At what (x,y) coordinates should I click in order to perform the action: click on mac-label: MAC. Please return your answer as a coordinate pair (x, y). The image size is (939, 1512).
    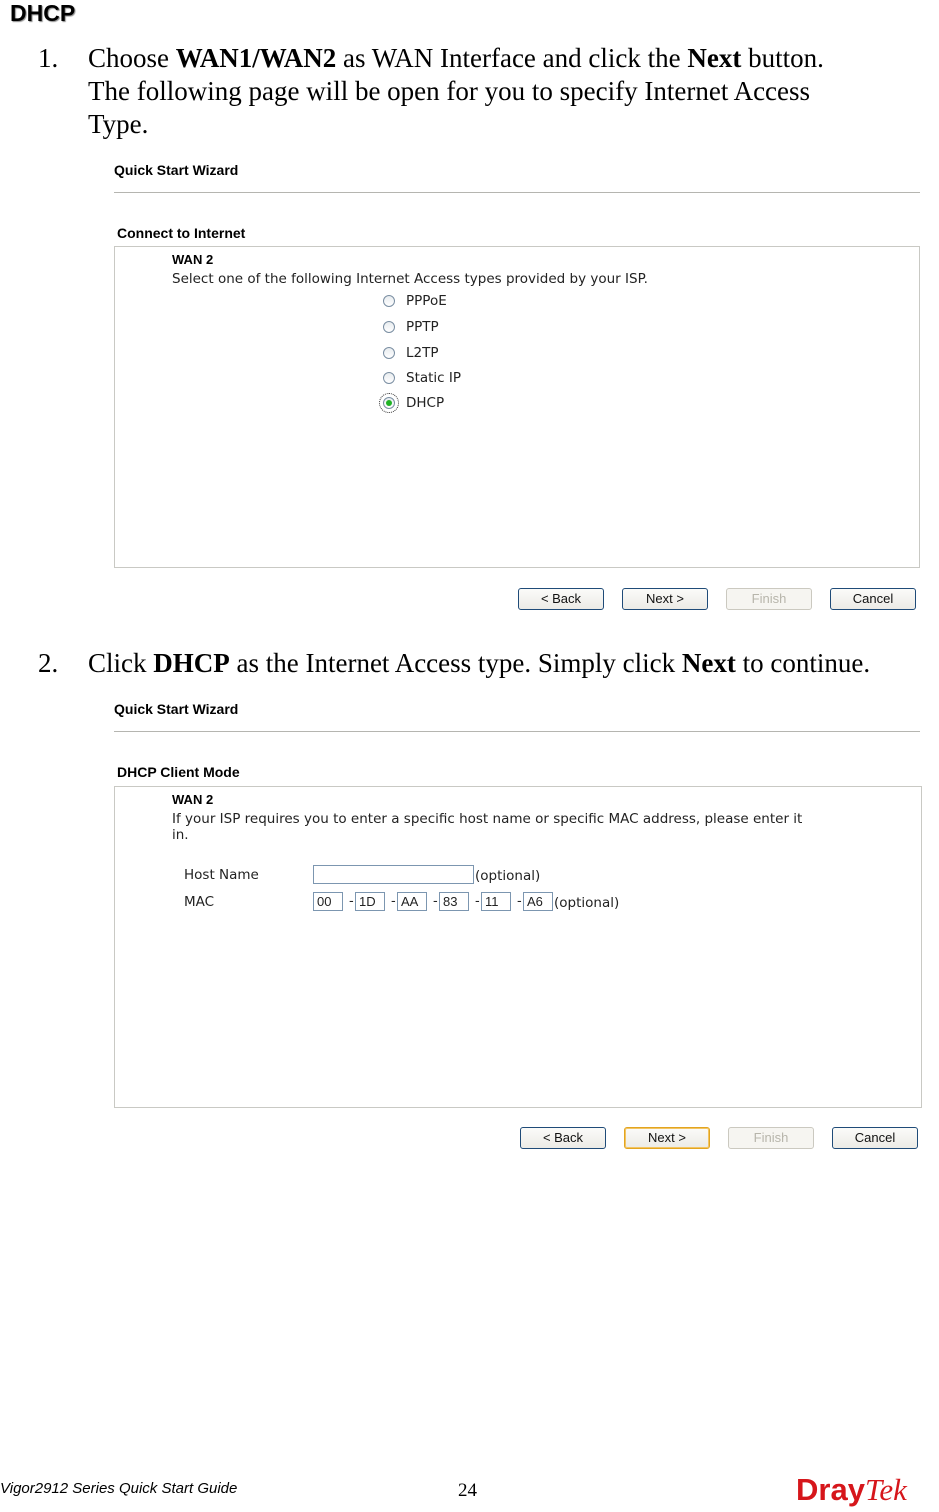
    Looking at the image, I should click on (199, 902).